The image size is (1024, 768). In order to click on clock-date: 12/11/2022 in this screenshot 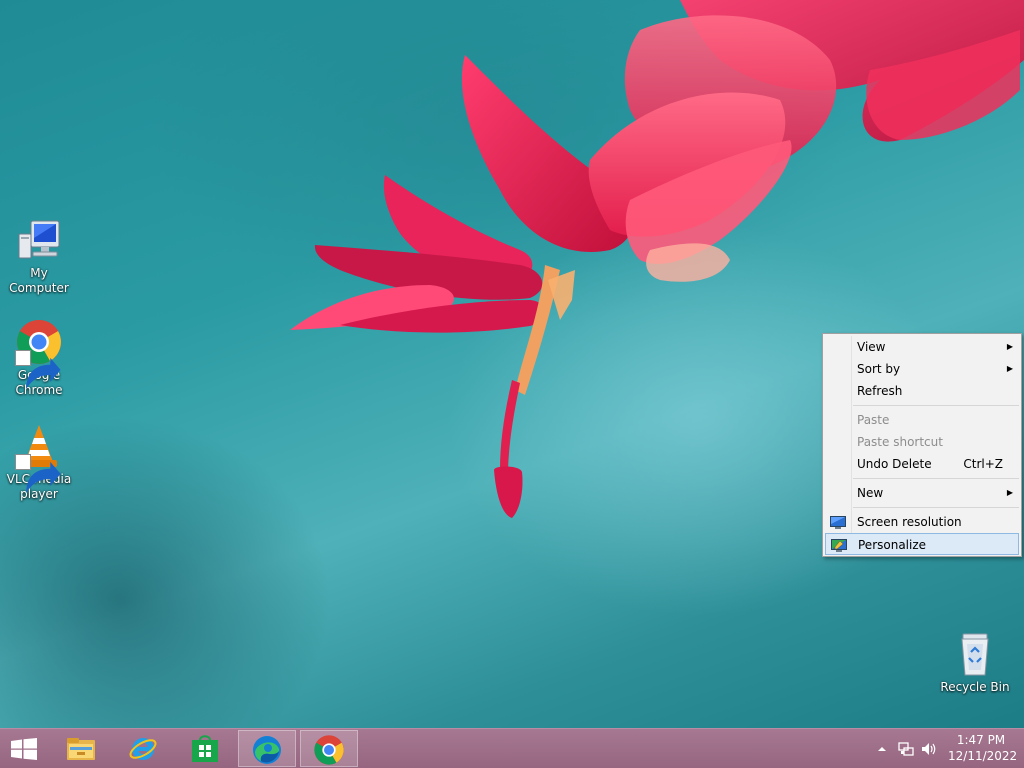, I will do `click(983, 756)`.